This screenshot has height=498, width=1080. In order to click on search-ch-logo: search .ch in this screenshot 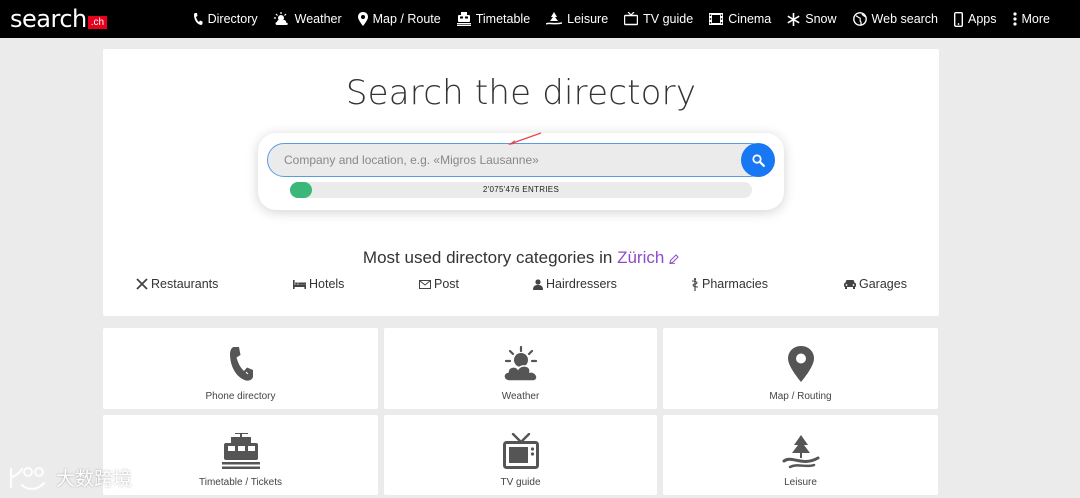, I will do `click(59, 19)`.